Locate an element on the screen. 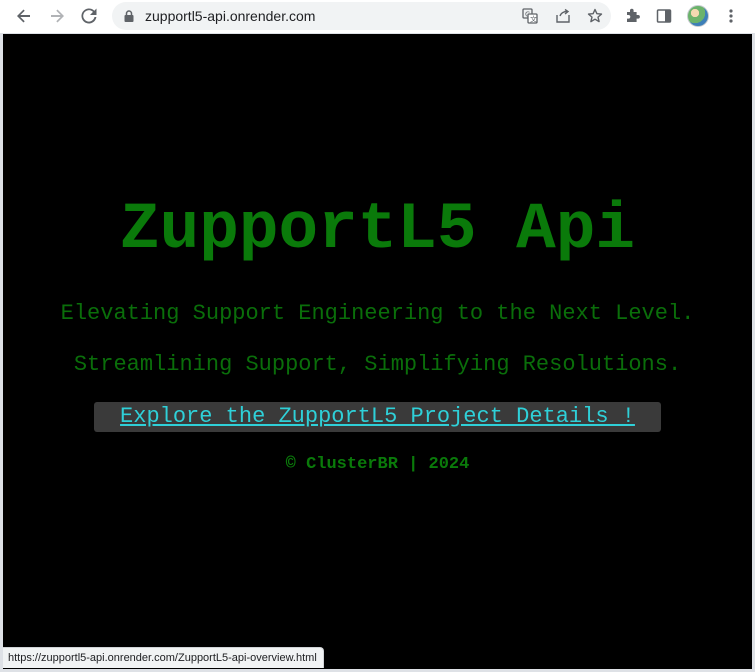 The width and height of the screenshot is (755, 672). svg-text: 文 is located at coordinates (533, 19).